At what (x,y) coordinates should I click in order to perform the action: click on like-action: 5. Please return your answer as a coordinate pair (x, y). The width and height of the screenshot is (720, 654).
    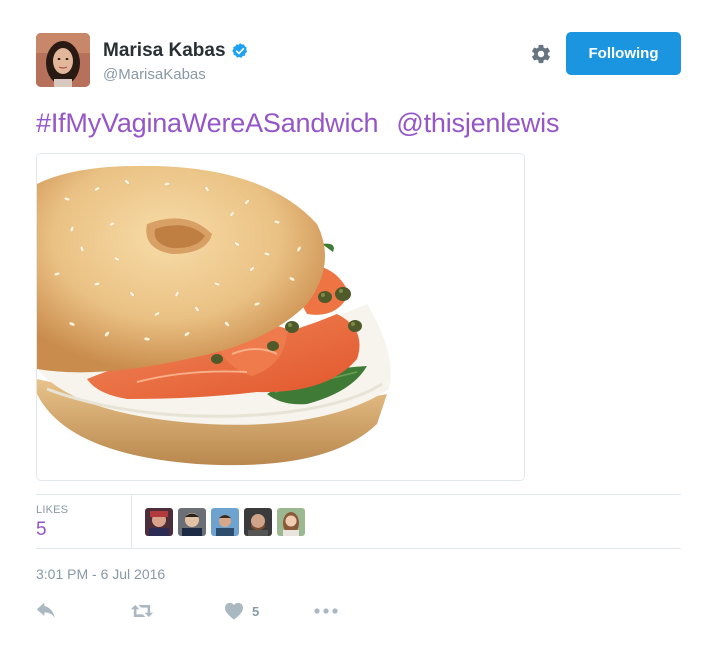
    Looking at the image, I should click on (241, 611).